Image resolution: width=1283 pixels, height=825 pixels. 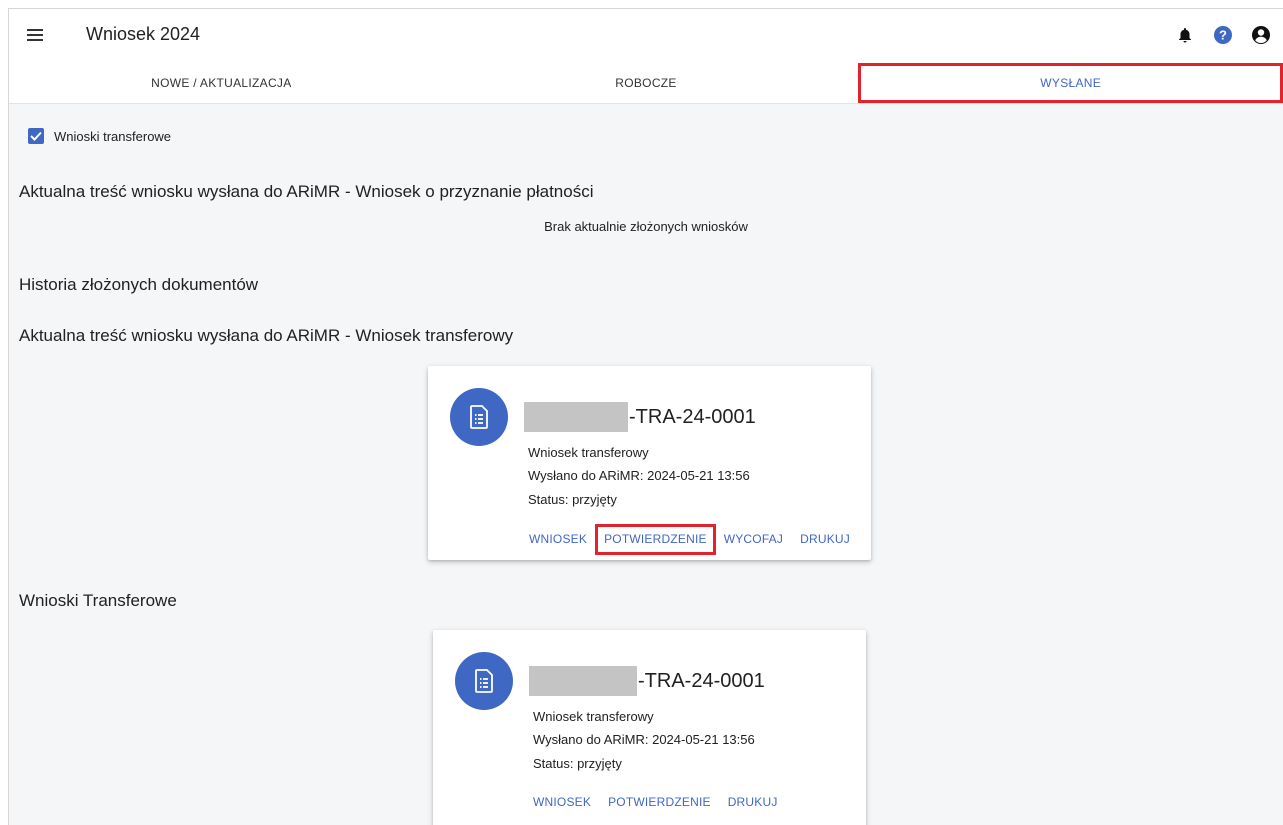 I want to click on transfer-filter: Wnioski transferowe, so click(x=99, y=136).